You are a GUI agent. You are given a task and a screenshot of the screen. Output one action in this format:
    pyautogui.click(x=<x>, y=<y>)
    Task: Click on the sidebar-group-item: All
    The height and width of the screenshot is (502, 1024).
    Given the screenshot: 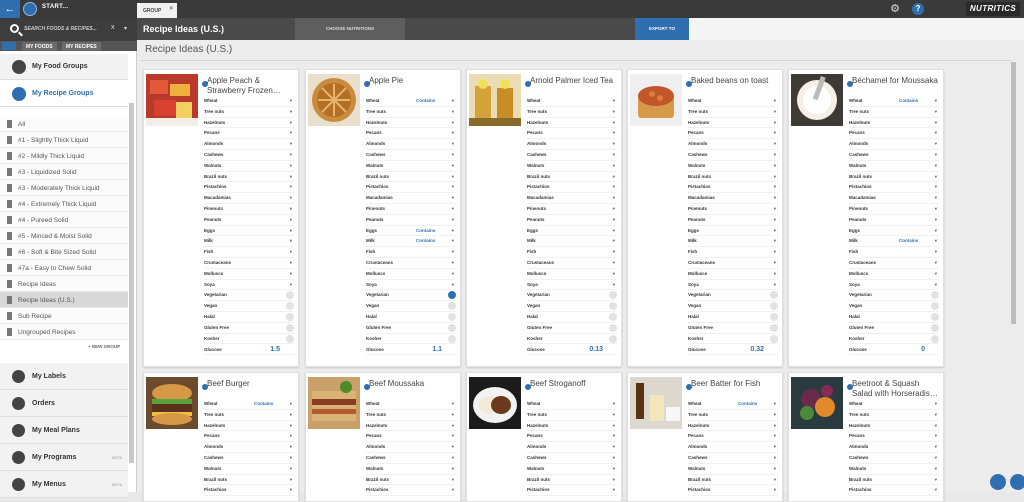 What is the action you would take?
    pyautogui.click(x=64, y=124)
    